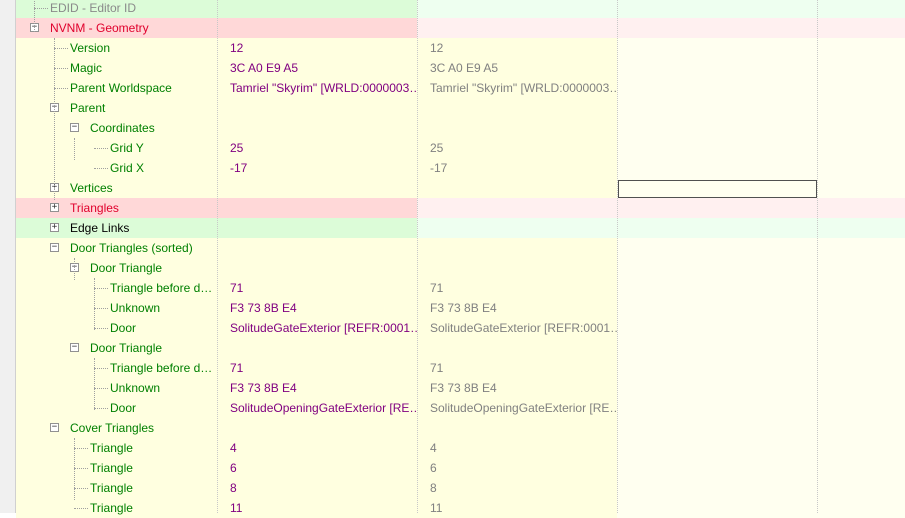  Describe the element at coordinates (317, 48) in the screenshot. I see `value-cell-1: 12` at that location.